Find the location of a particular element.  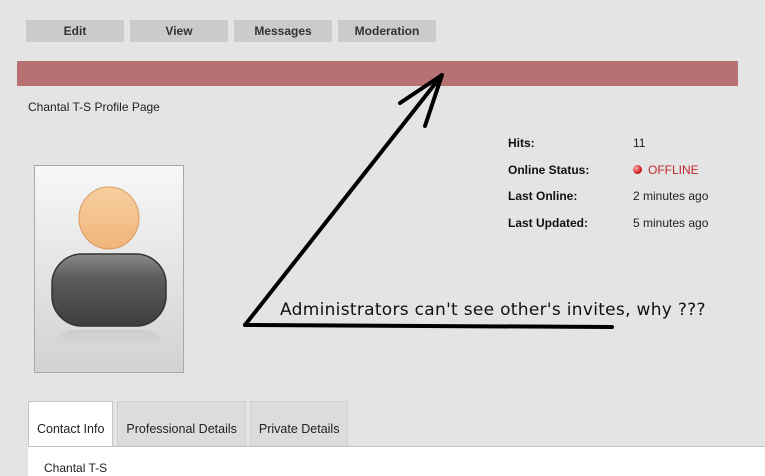

avatar is located at coordinates (109, 269).